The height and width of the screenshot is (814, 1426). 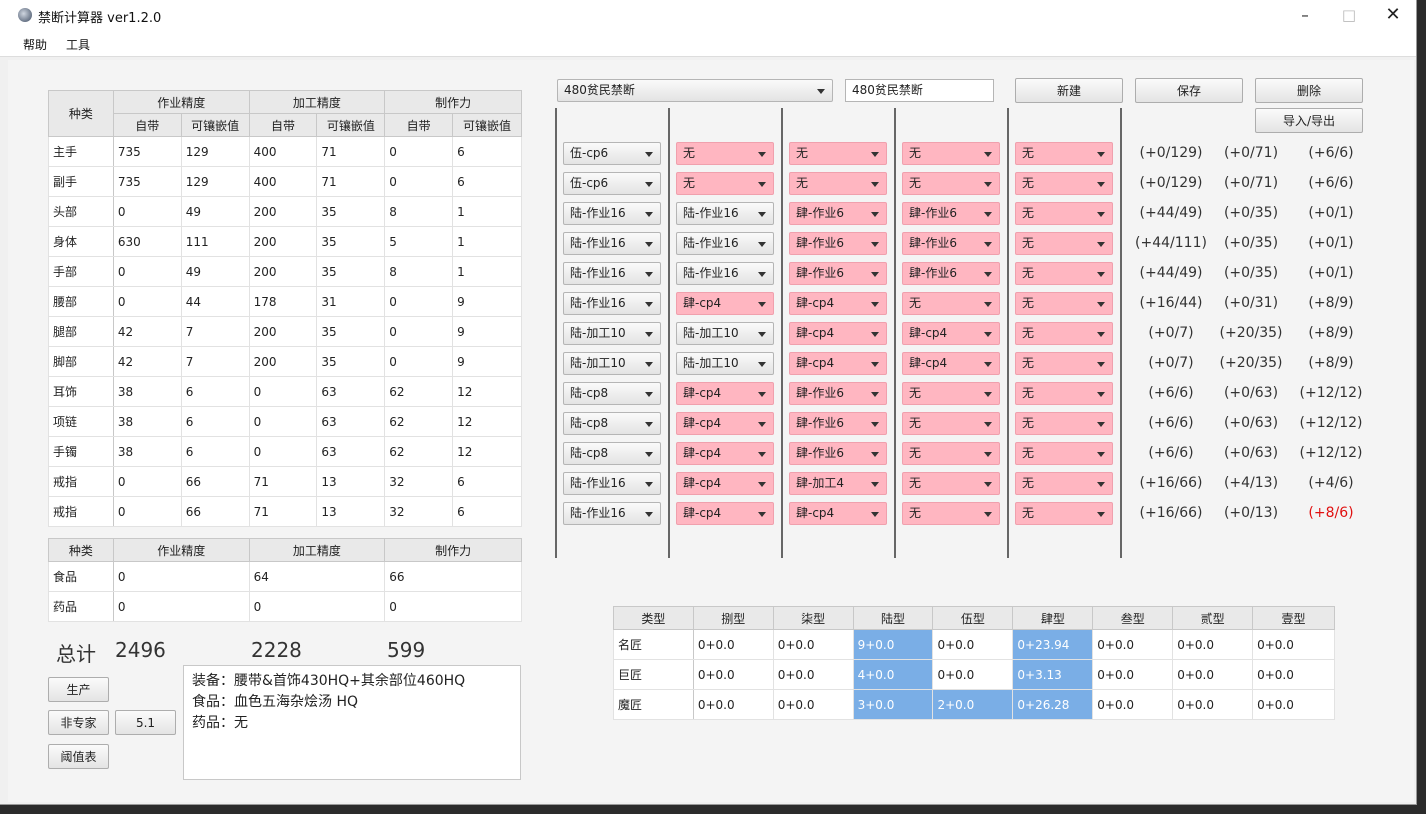 I want to click on non-expert-button: 非专家, so click(x=78, y=722).